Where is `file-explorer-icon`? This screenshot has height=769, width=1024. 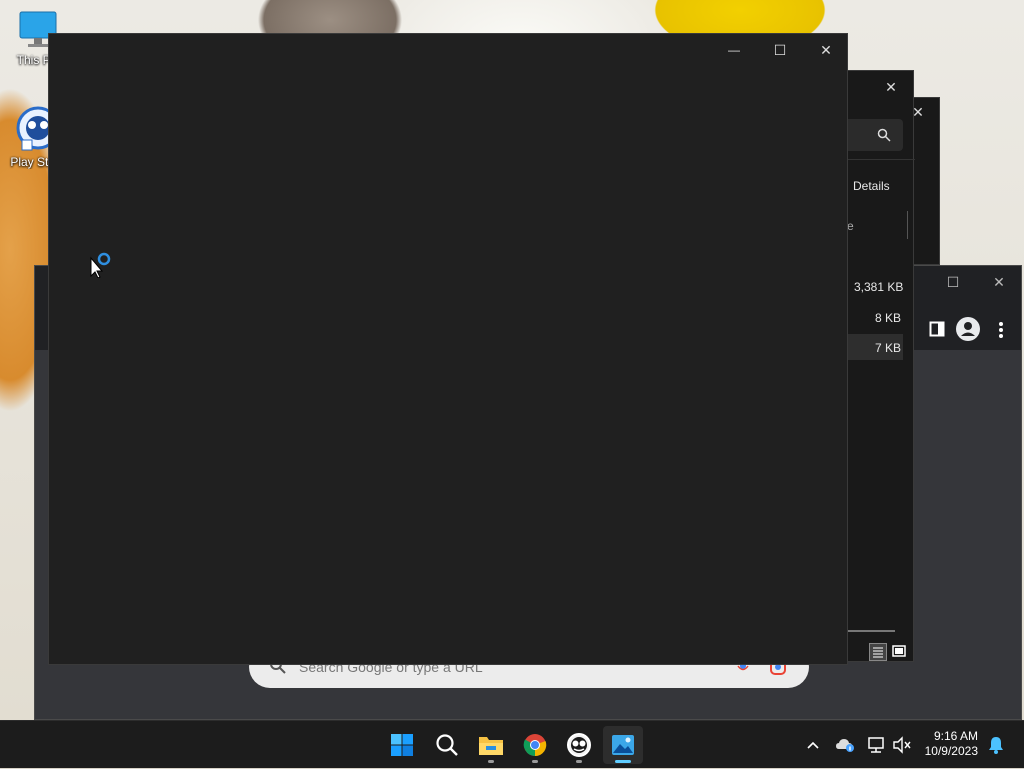
file-explorer-icon is located at coordinates (491, 746).